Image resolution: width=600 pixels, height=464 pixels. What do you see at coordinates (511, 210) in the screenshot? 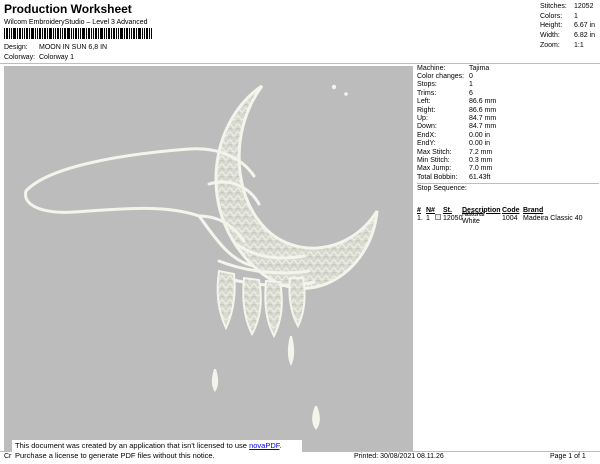
I see `col-header: Code` at bounding box center [511, 210].